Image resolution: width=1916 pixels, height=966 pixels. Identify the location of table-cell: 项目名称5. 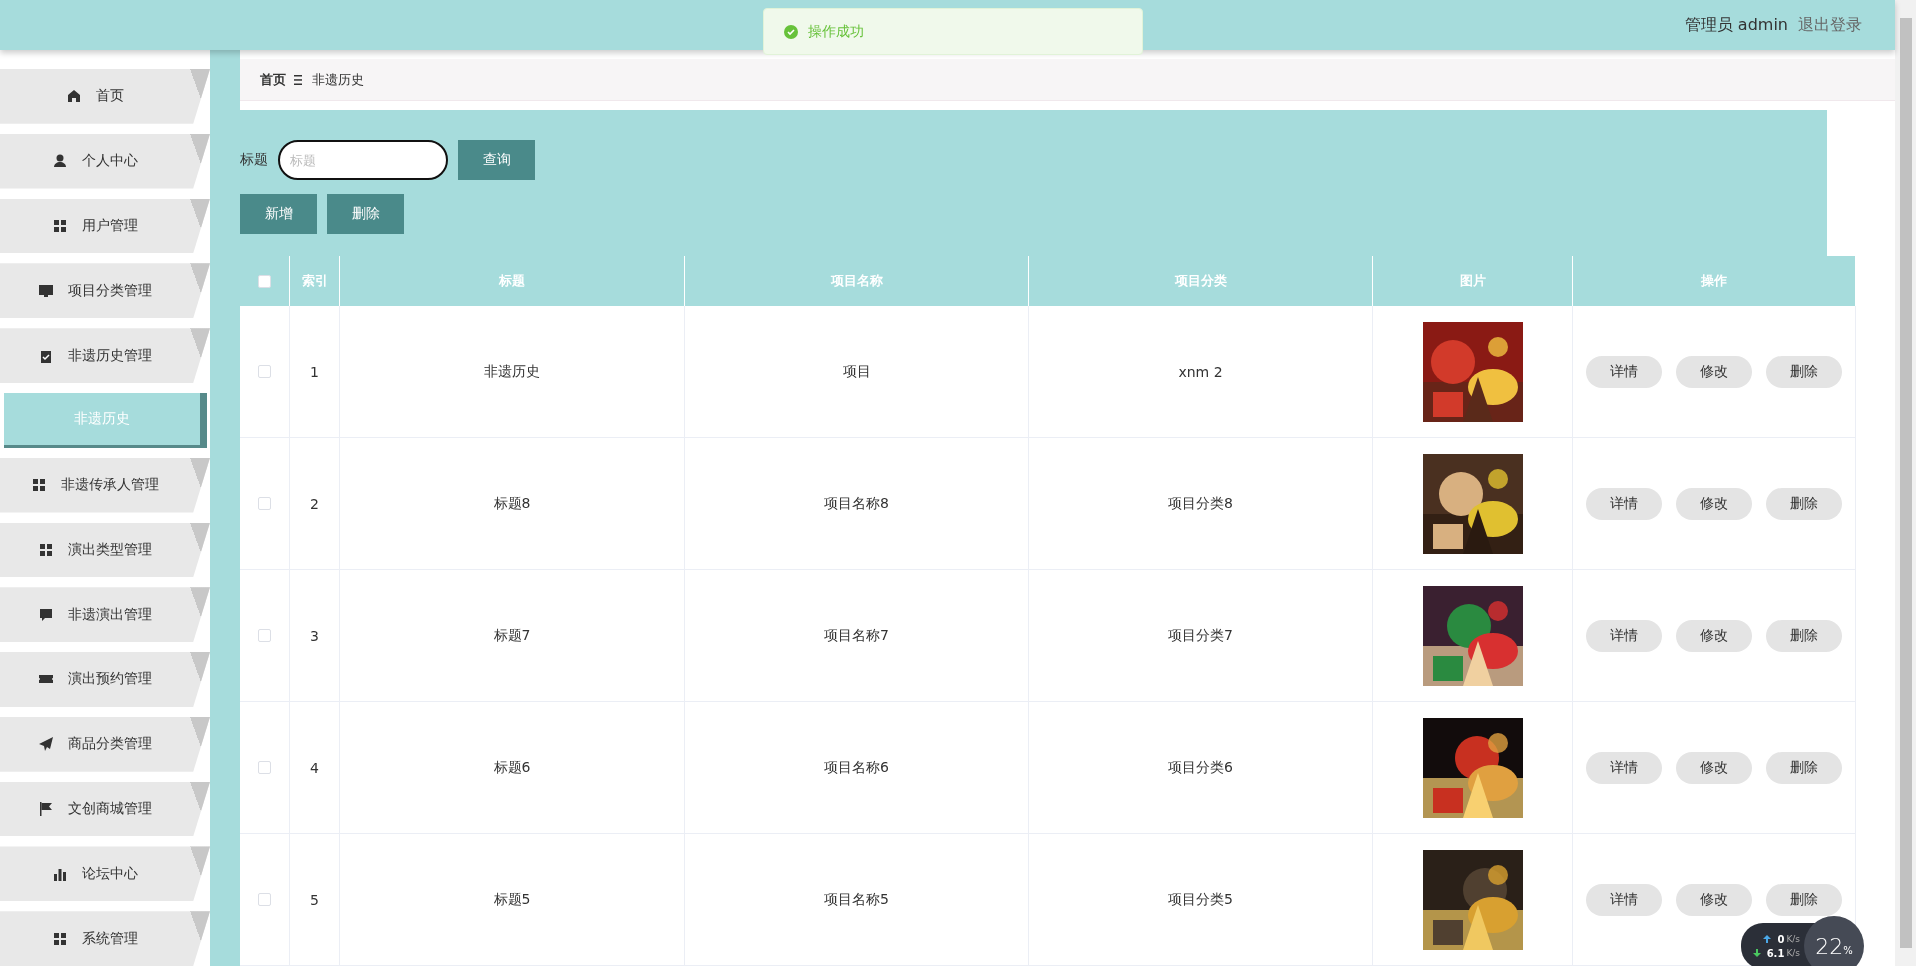
(856, 899).